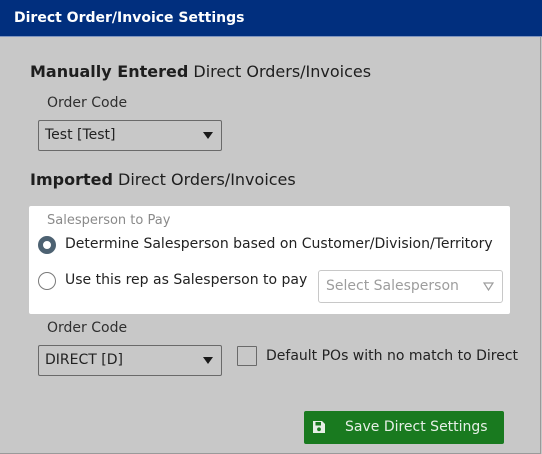  Describe the element at coordinates (392, 356) in the screenshot. I see `default-pos-label: Default POs with no match to Direct` at that location.